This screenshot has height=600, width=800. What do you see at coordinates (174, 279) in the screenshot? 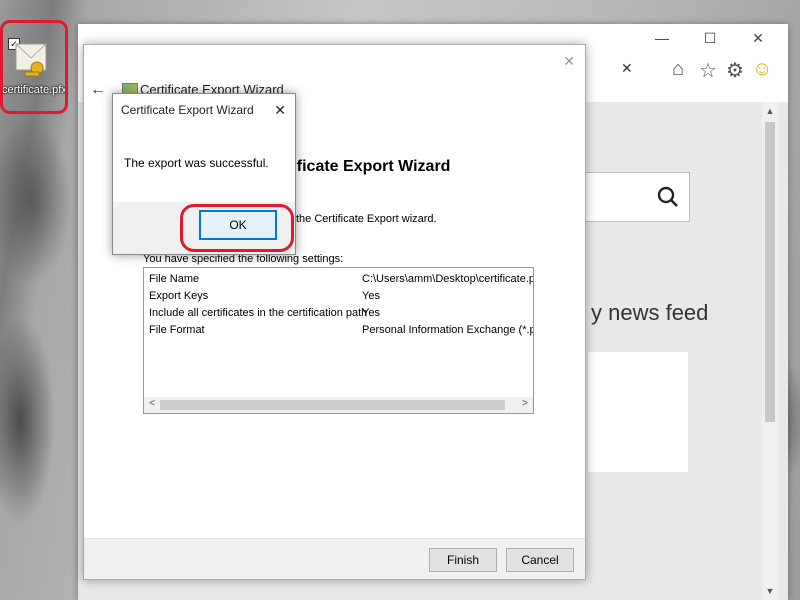
I see `settings-key: File Name` at bounding box center [174, 279].